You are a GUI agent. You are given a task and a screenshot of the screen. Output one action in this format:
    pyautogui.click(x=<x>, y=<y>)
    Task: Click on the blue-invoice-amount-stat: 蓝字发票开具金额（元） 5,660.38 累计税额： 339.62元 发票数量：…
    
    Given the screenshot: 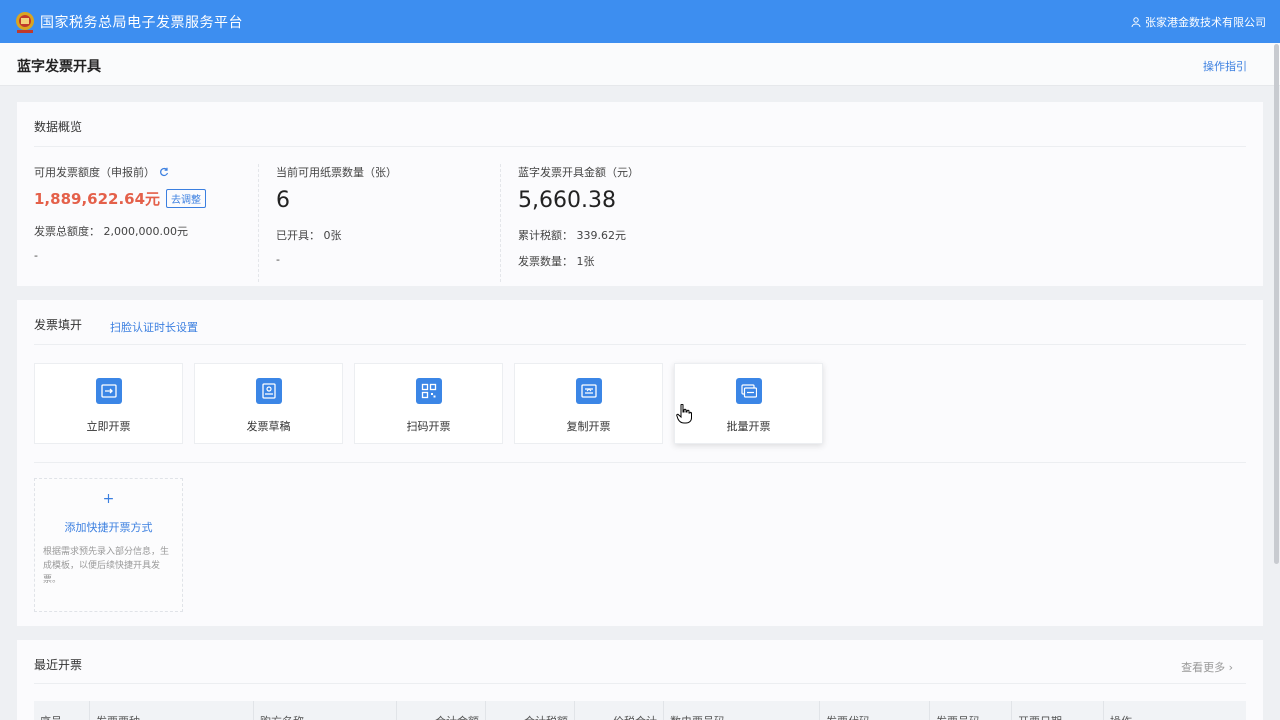 What is the action you would take?
    pyautogui.click(x=638, y=223)
    